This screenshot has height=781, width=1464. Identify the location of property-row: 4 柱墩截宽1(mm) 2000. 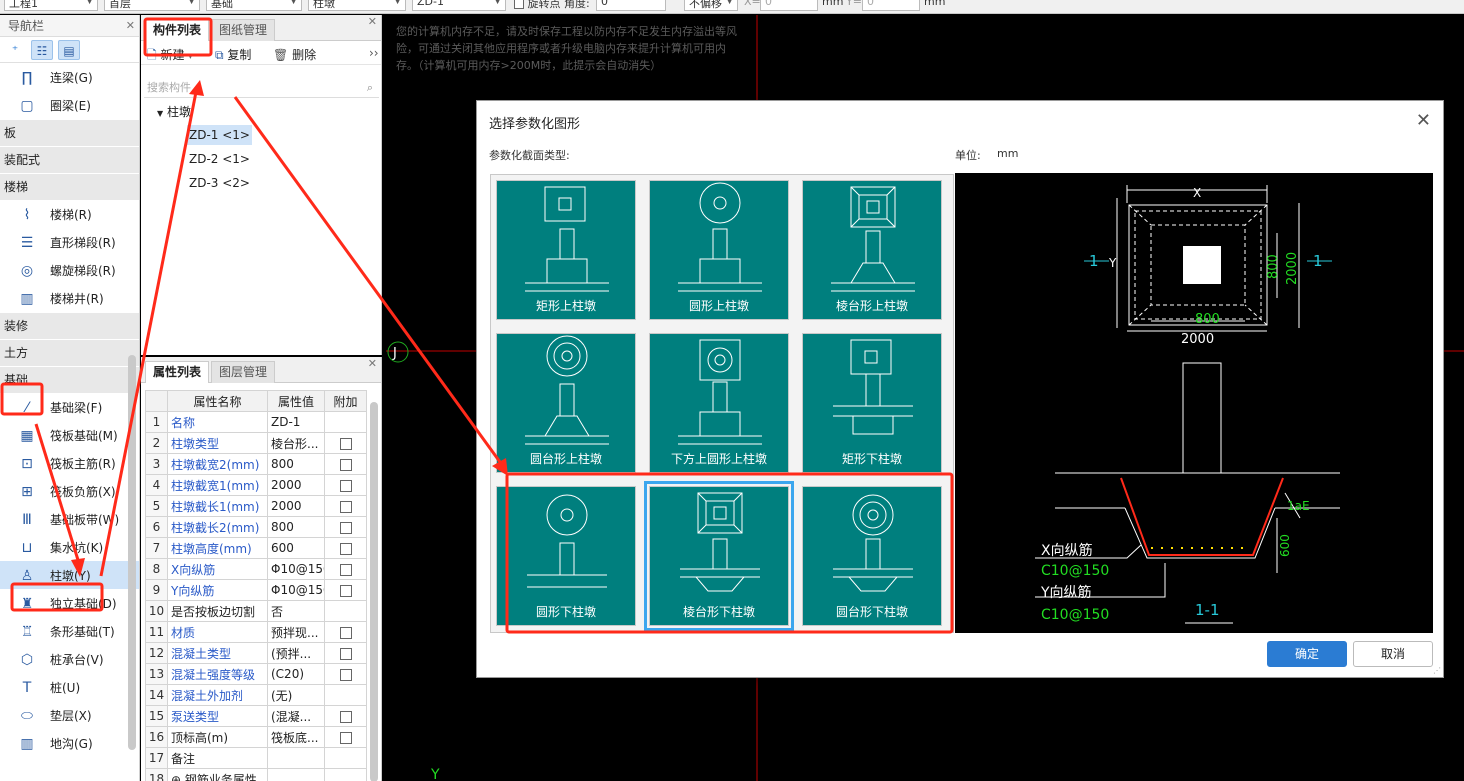
(256, 485).